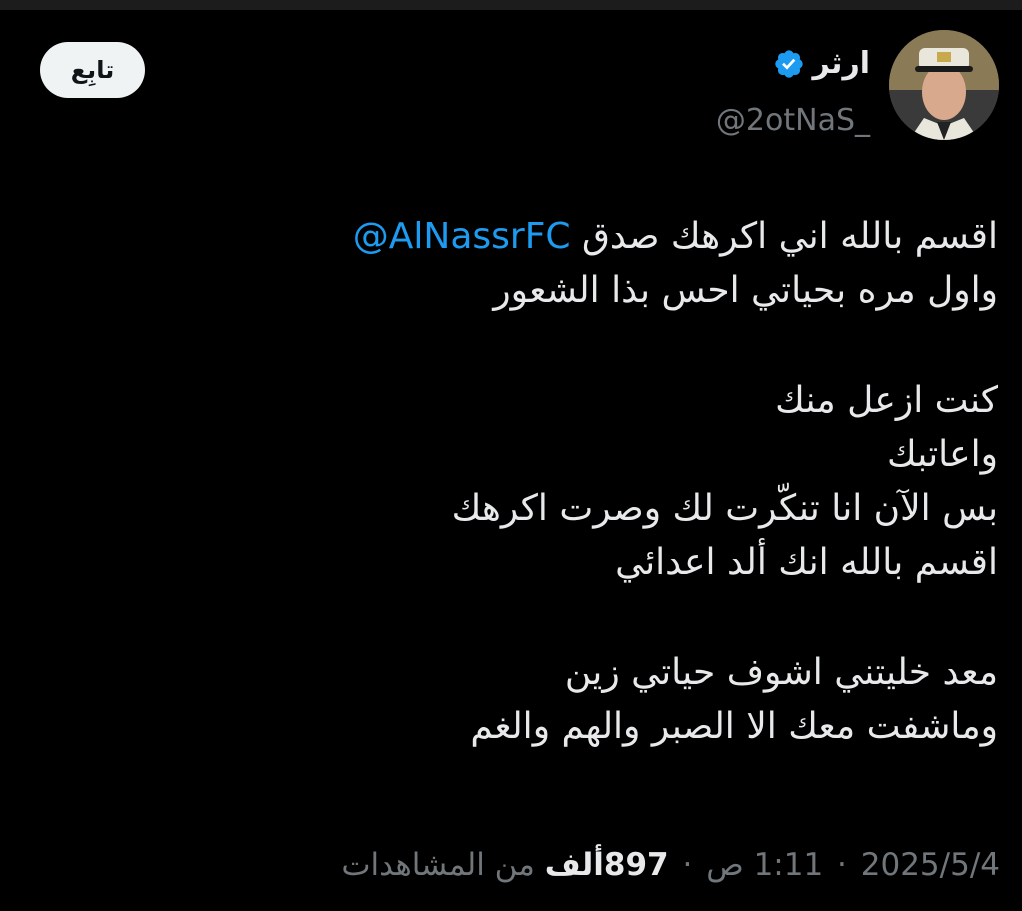  I want to click on tweet-line: اقسم بالله اني اكرهك صدق @AlNassrFC, so click(518, 237).